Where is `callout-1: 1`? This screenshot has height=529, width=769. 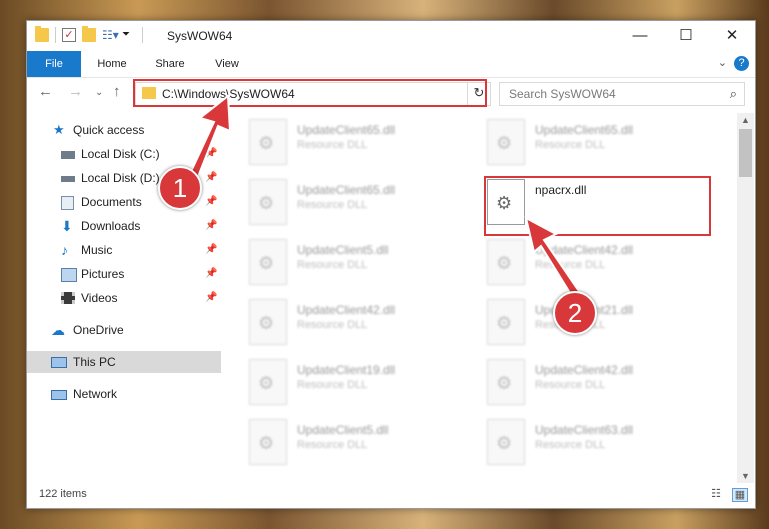 callout-1: 1 is located at coordinates (180, 188).